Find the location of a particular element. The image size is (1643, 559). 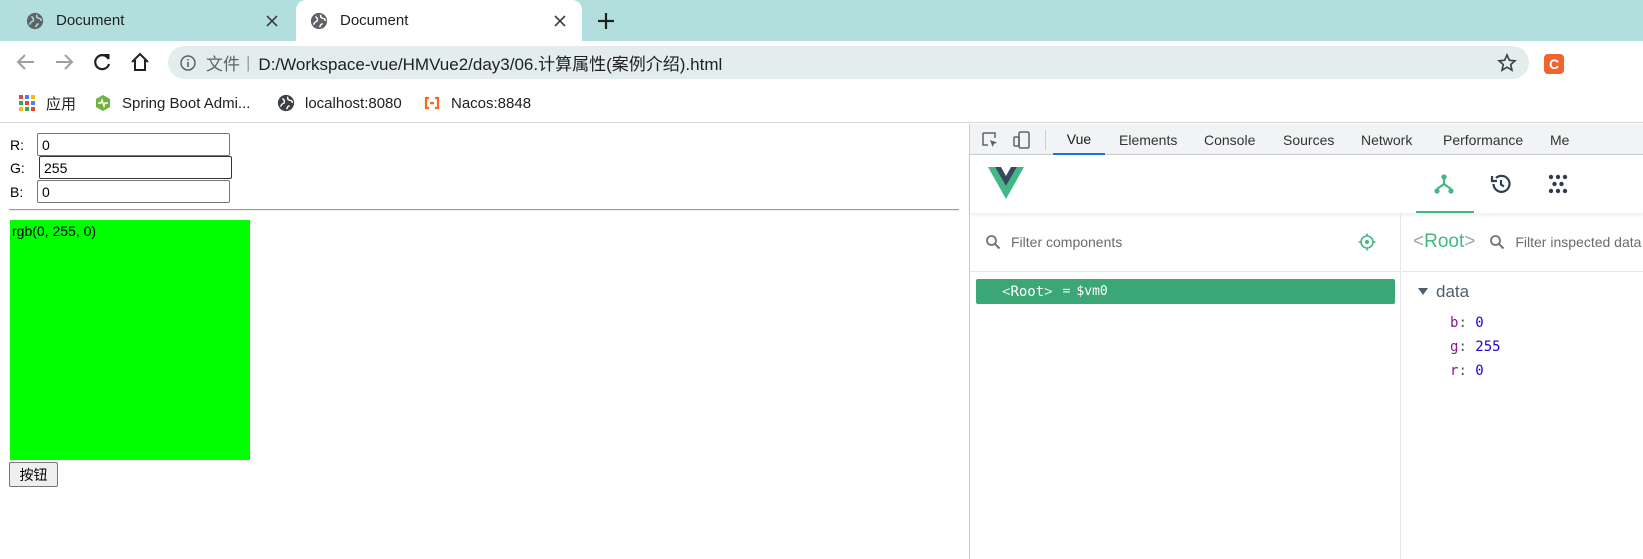

title-bracket-open: < is located at coordinates (1419, 241).